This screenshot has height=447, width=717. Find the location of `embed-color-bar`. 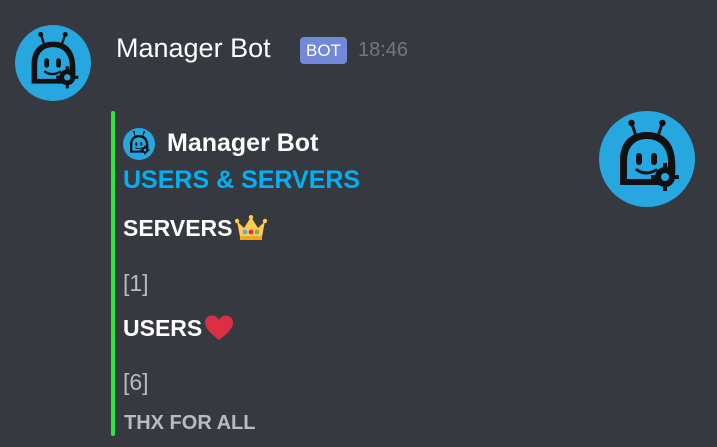

embed-color-bar is located at coordinates (113, 273).